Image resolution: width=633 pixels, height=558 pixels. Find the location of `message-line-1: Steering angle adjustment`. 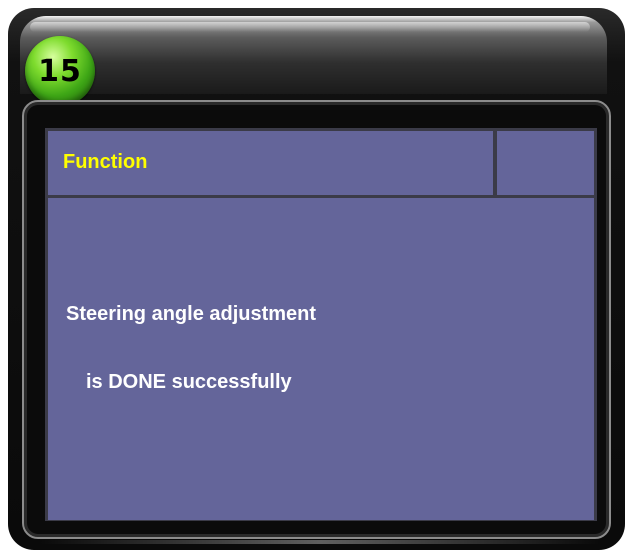

message-line-1: Steering angle adjustment is located at coordinates (191, 314).